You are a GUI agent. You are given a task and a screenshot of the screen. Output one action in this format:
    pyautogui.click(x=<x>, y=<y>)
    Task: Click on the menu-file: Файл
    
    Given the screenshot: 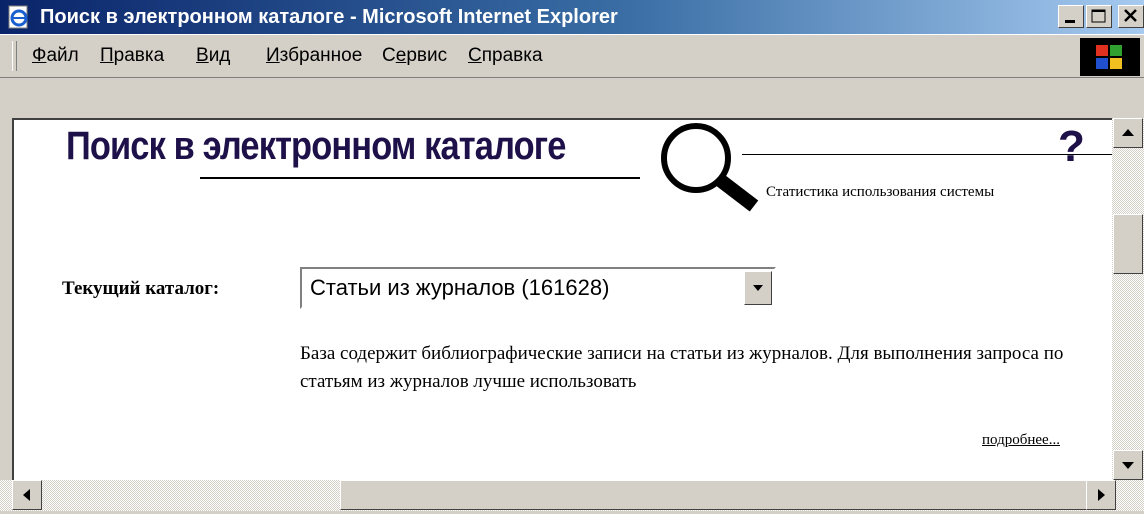 What is the action you would take?
    pyautogui.click(x=55, y=56)
    